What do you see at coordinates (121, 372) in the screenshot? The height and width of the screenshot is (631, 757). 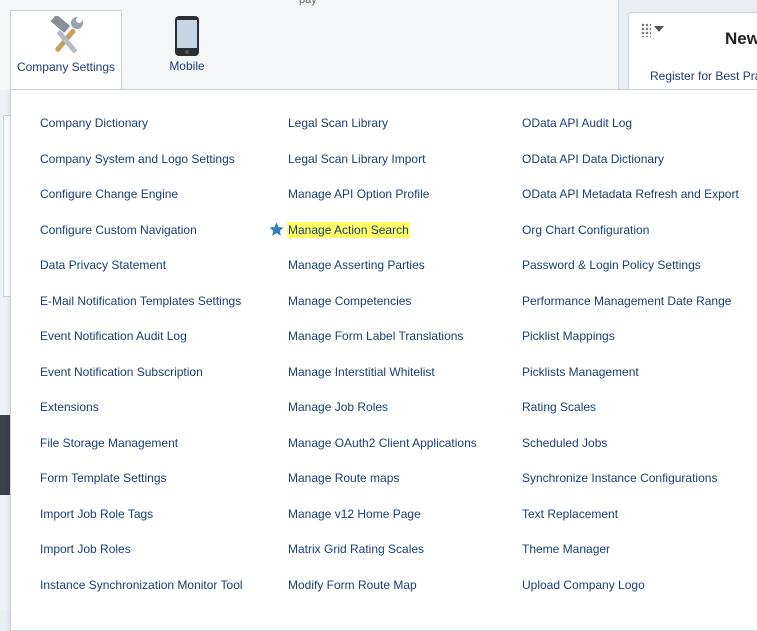 I see `menu-item-1-8: Event Notification Subscription` at bounding box center [121, 372].